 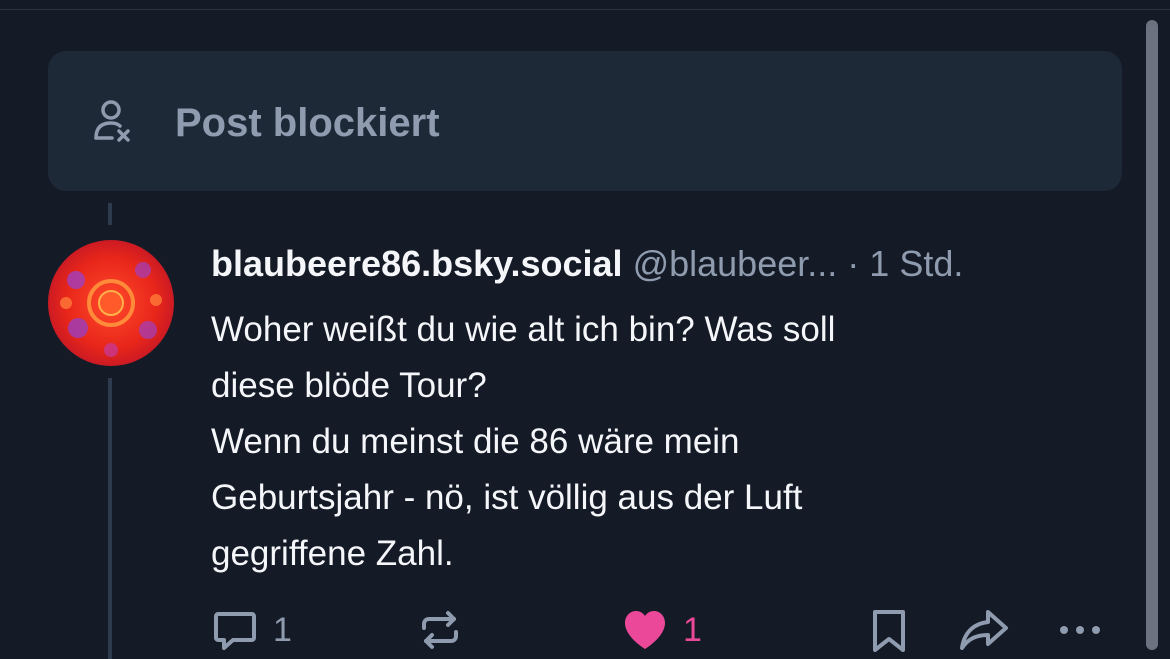 I want to click on post-text-line: diese blöde Tour?, so click(x=349, y=385).